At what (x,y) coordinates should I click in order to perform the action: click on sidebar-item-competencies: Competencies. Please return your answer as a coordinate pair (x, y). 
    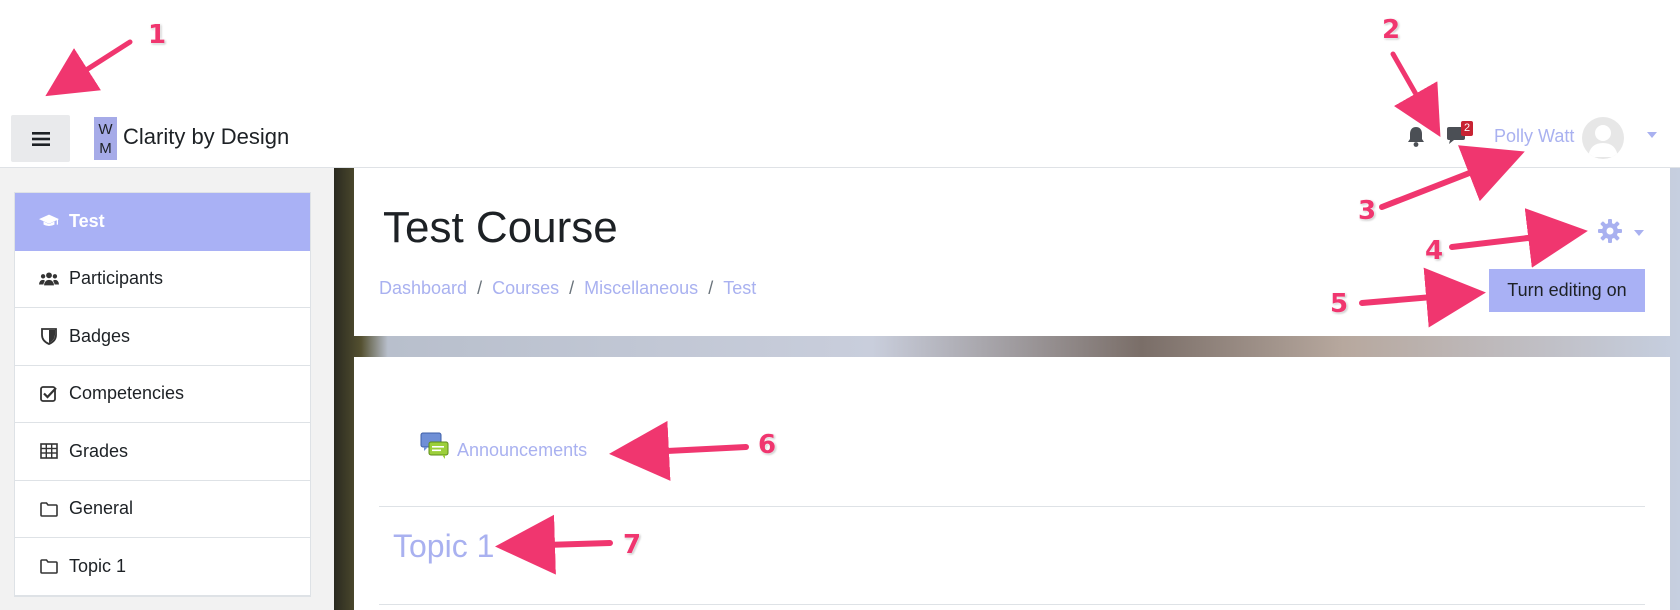
    Looking at the image, I should click on (162, 394).